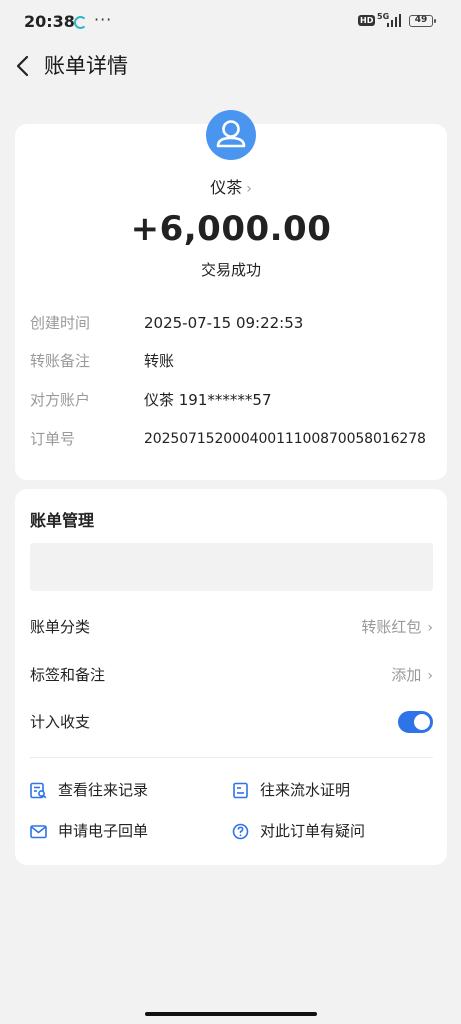 The image size is (461, 1024). I want to click on home-indicator, so click(231, 1014).